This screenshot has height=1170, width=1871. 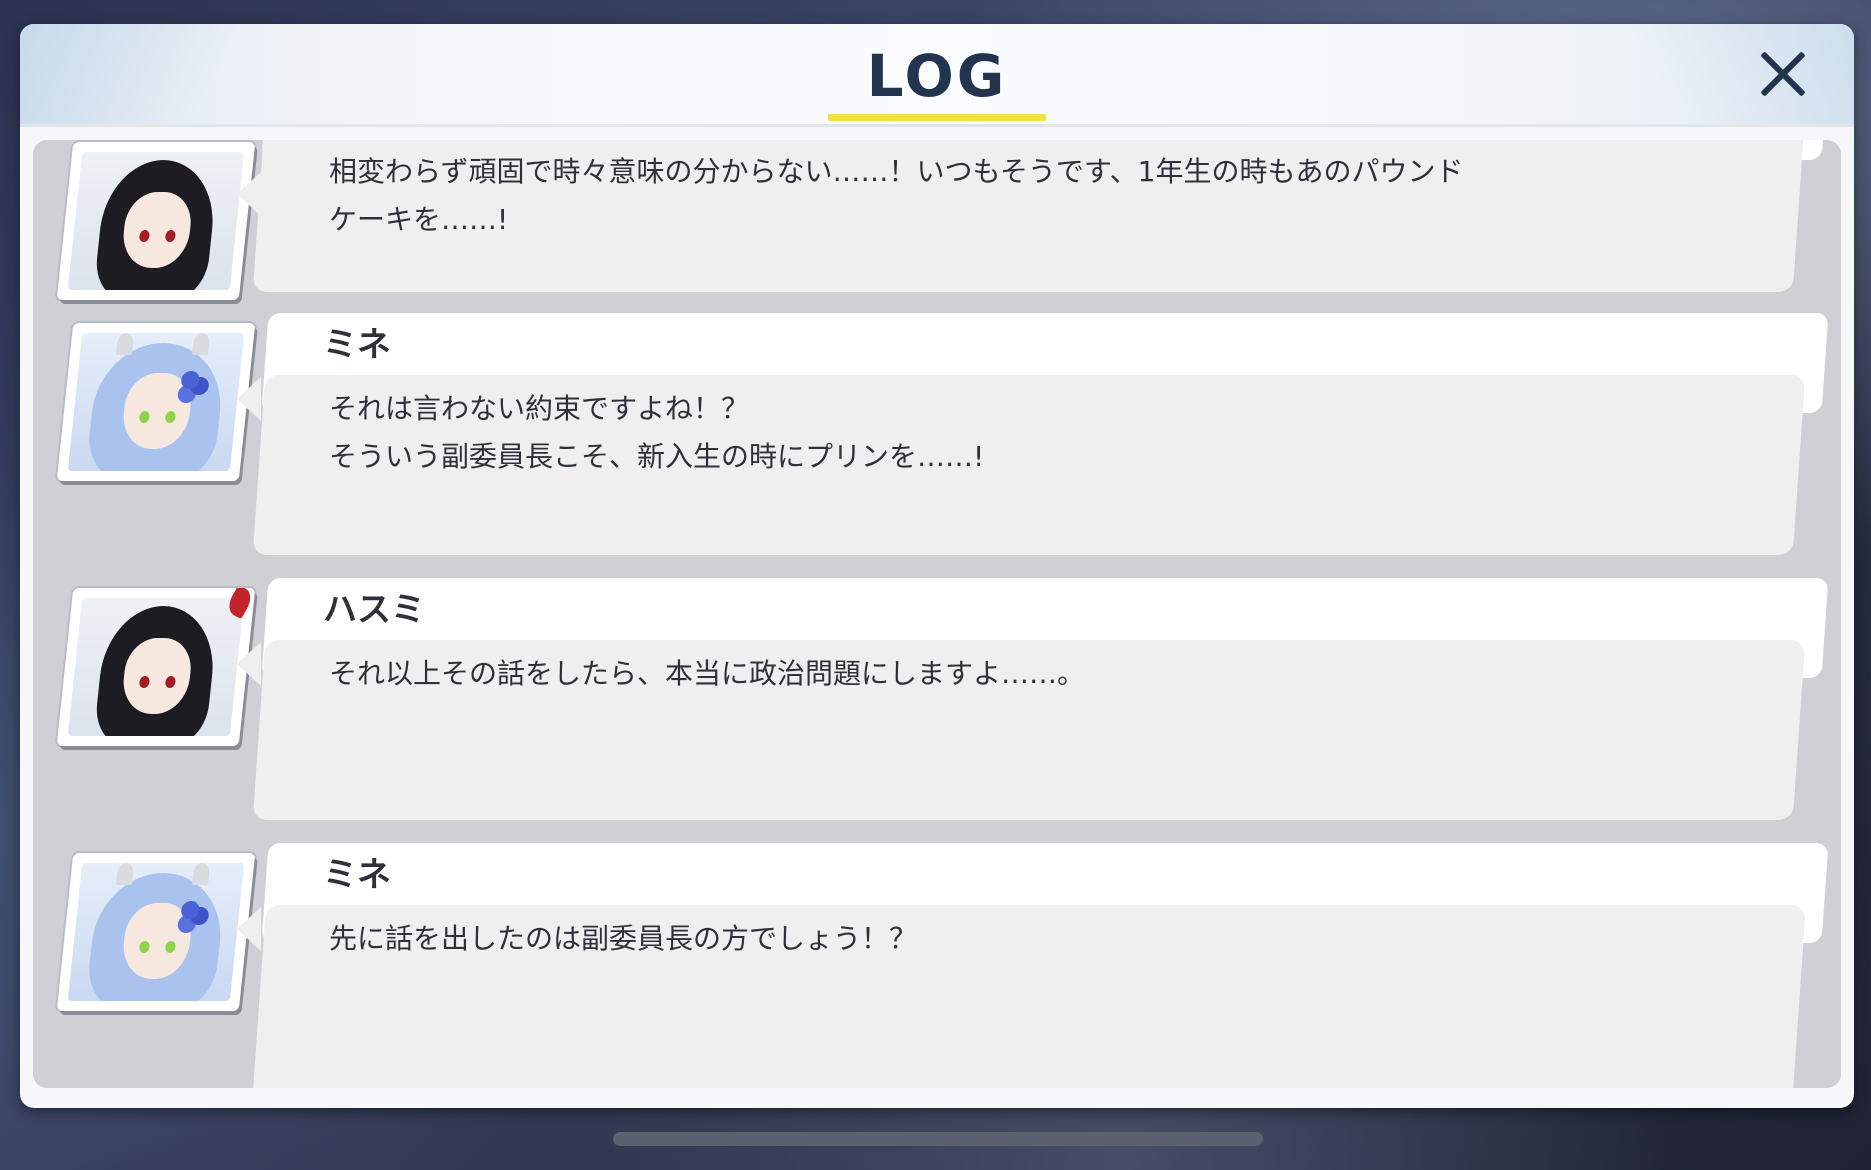 What do you see at coordinates (938, 1139) in the screenshot?
I see `home-indicator-bar` at bounding box center [938, 1139].